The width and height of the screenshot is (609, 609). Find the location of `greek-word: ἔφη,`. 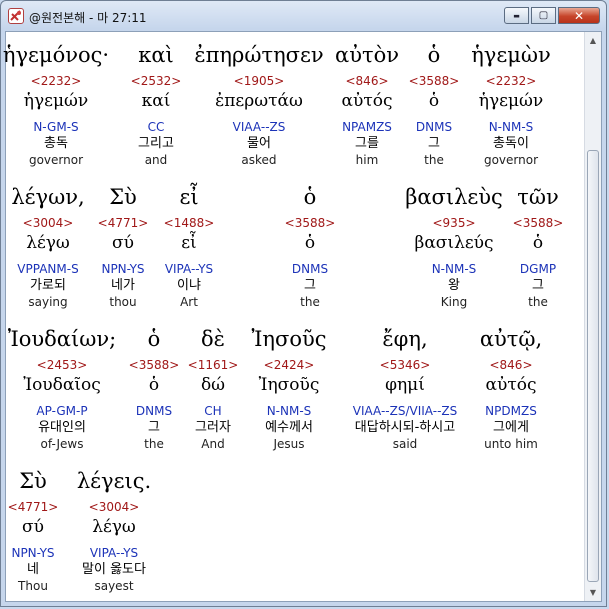

greek-word: ἔφη, is located at coordinates (405, 339).